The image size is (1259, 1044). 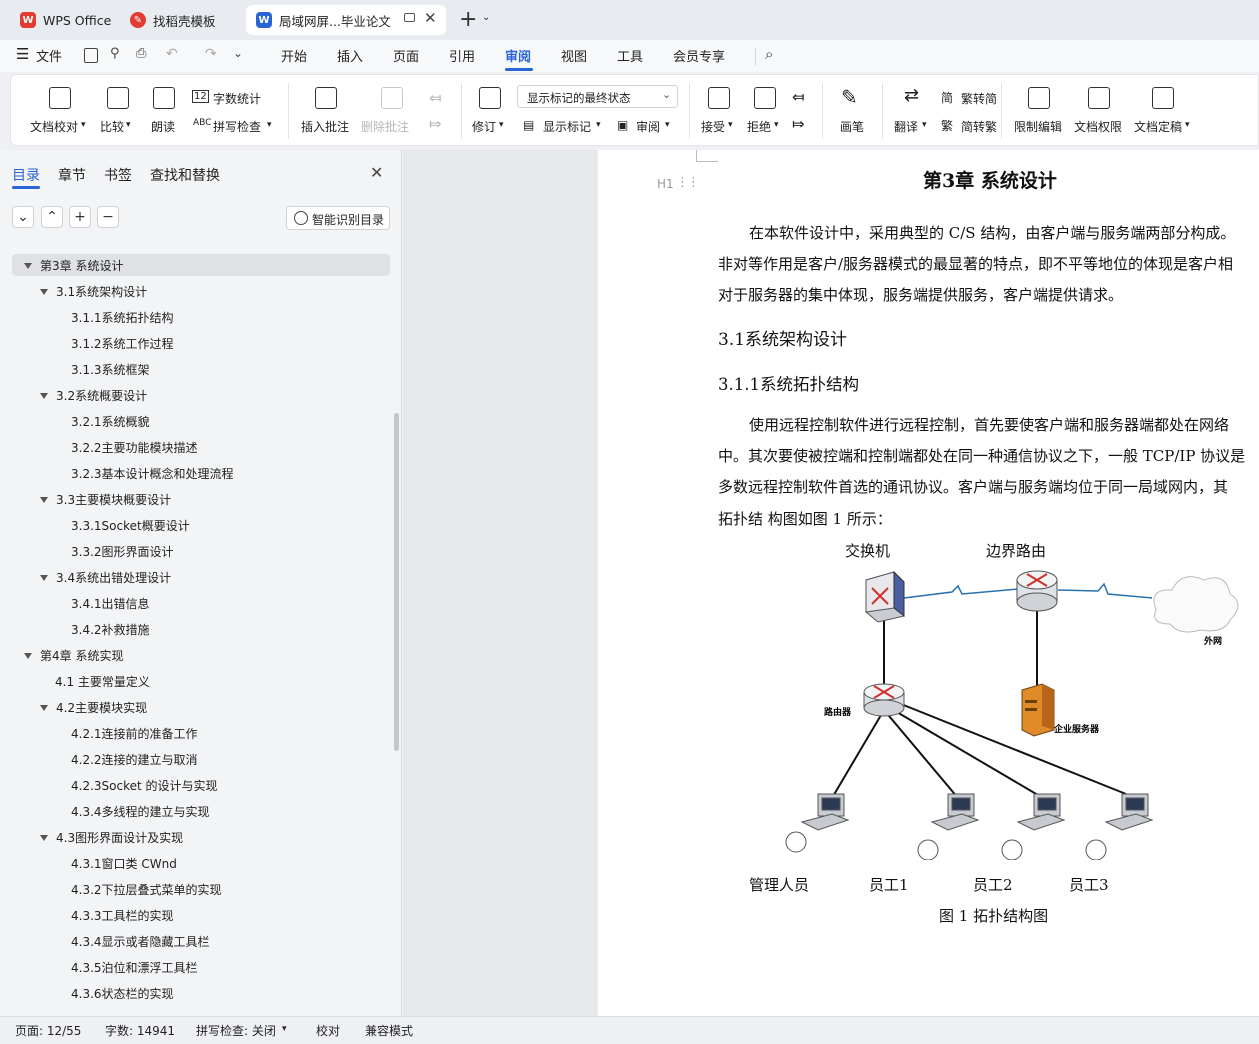 I want to click on hamburger-icon: ☰, so click(x=22, y=54).